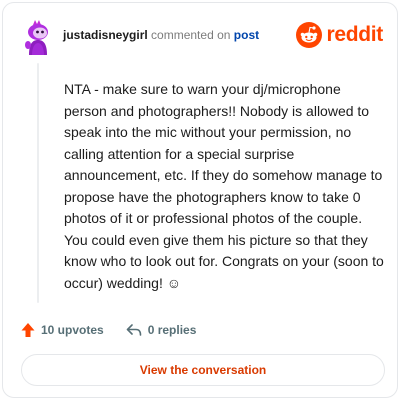 This screenshot has height=400, width=400. What do you see at coordinates (203, 370) in the screenshot?
I see `view-conversation-button: View the conversation` at bounding box center [203, 370].